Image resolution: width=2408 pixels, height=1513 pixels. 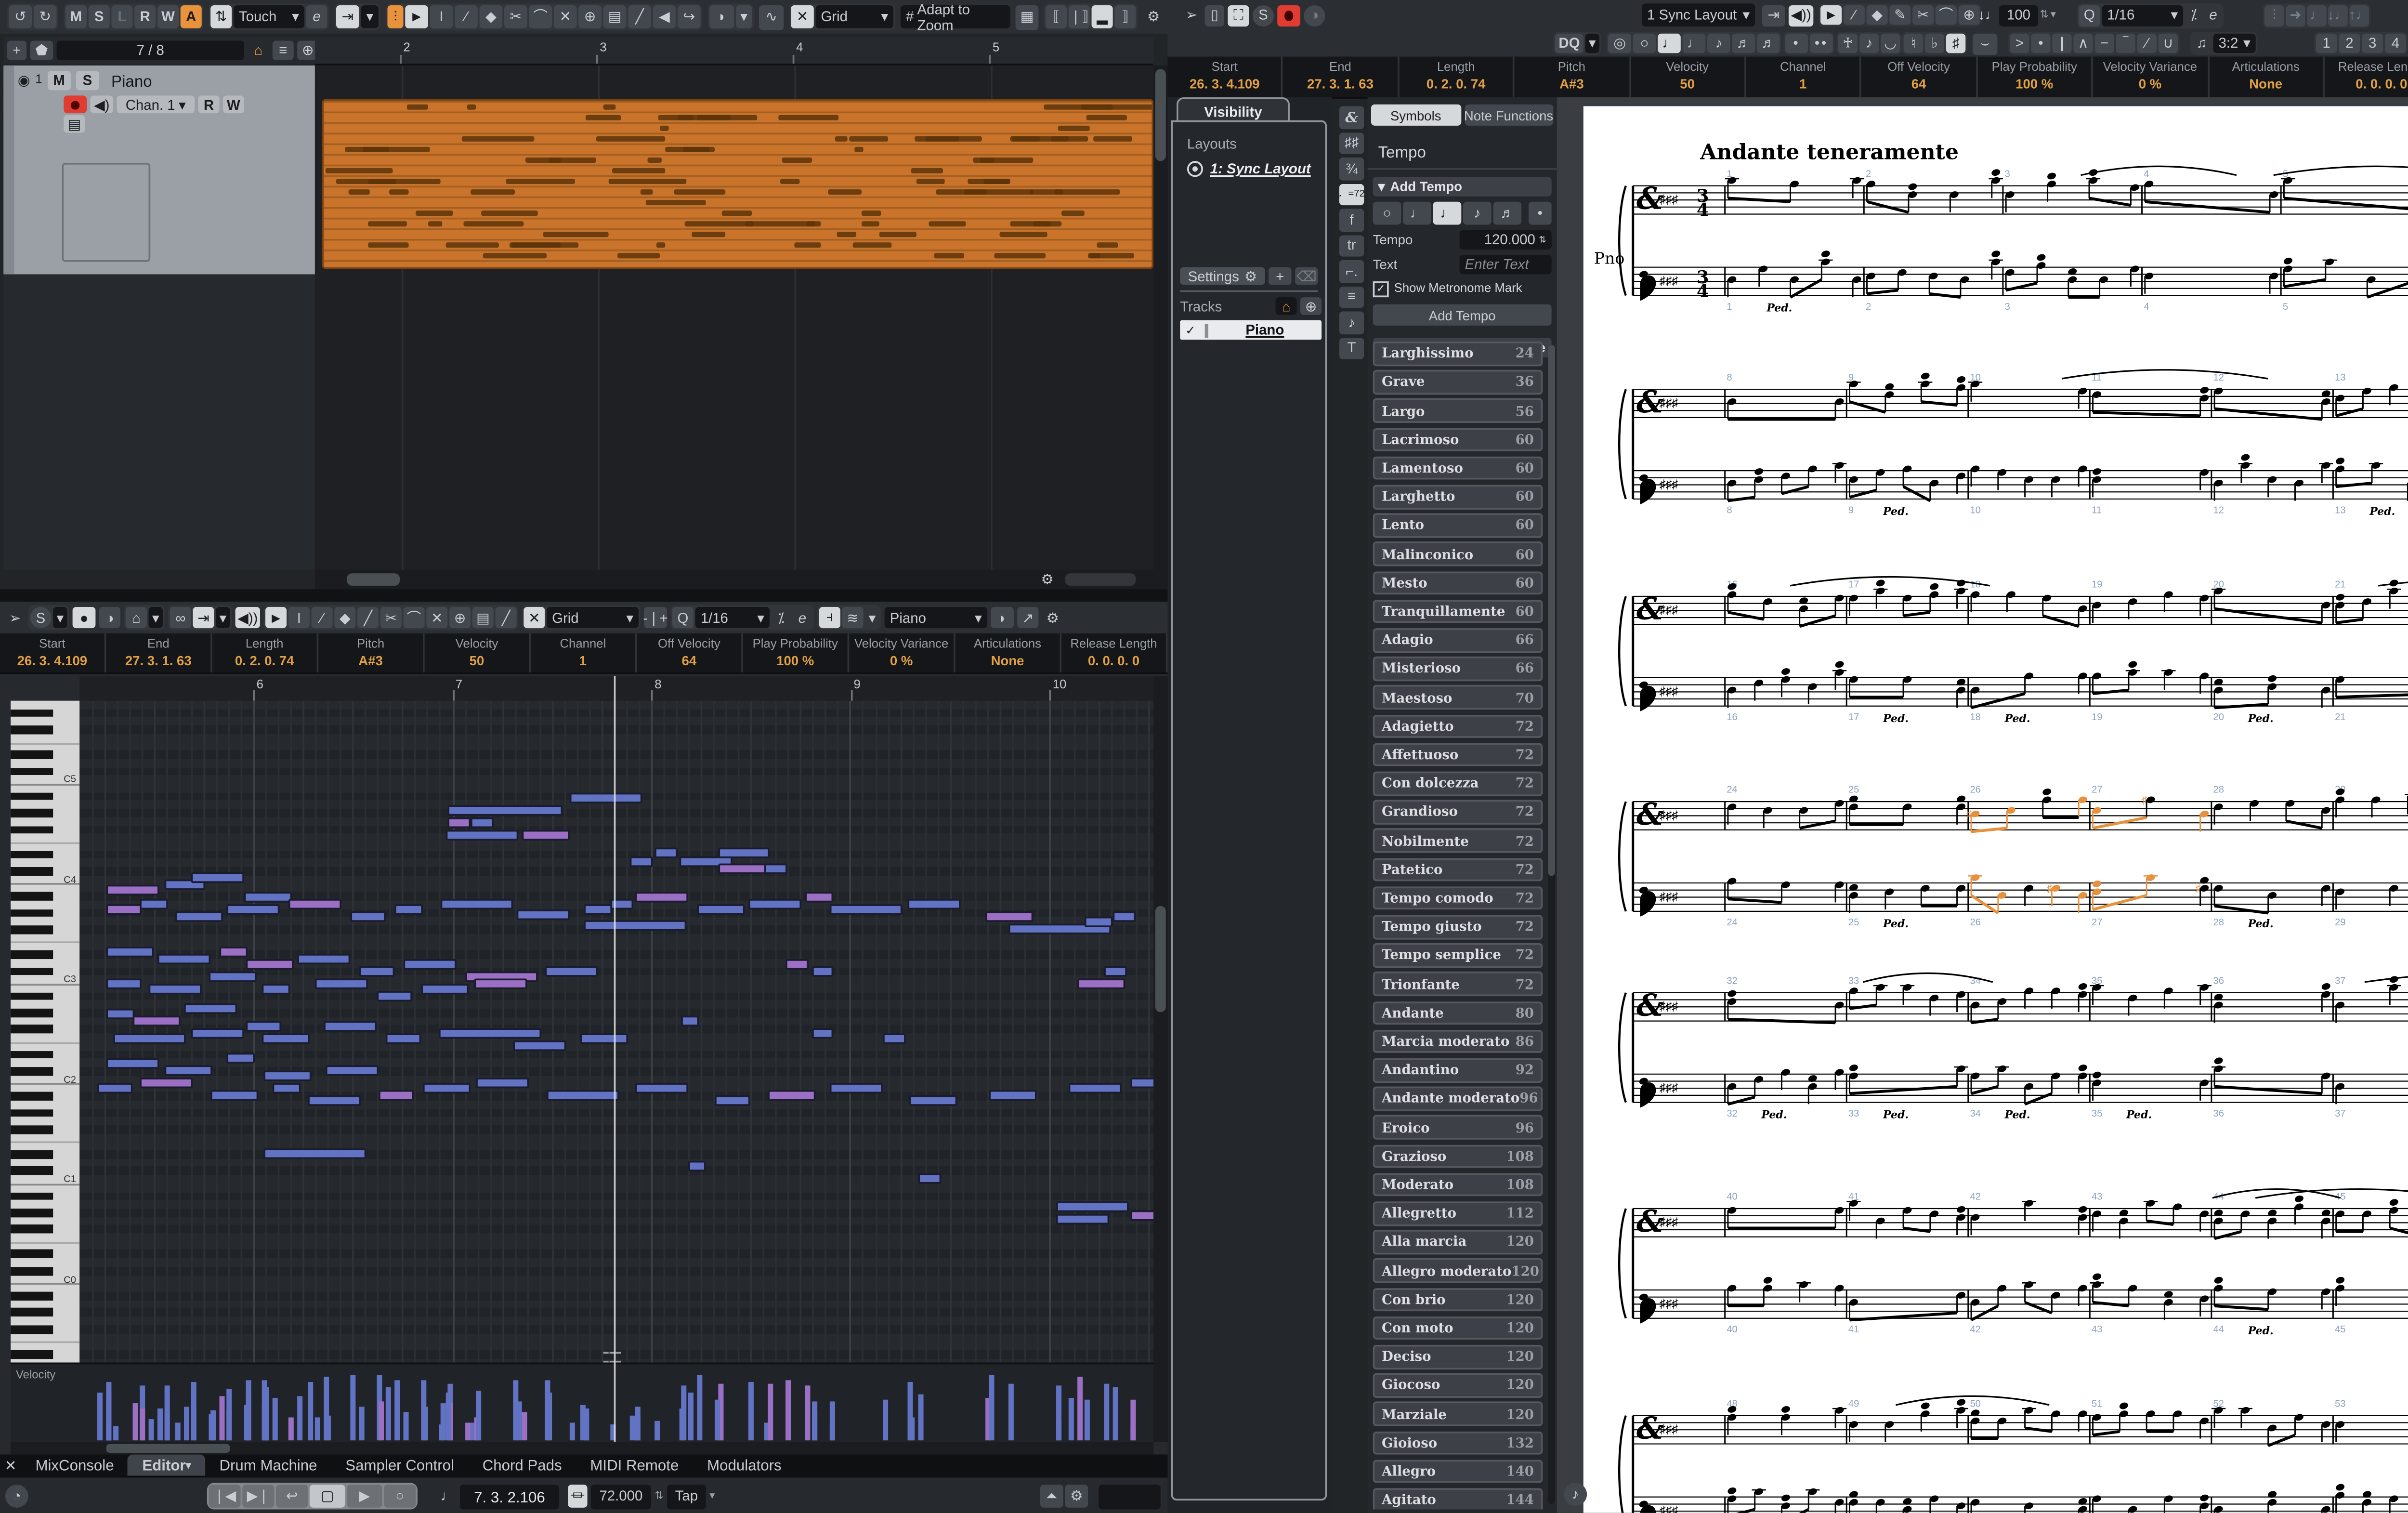 I want to click on info-field-pitch: Pitch A#3, so click(x=1573, y=77).